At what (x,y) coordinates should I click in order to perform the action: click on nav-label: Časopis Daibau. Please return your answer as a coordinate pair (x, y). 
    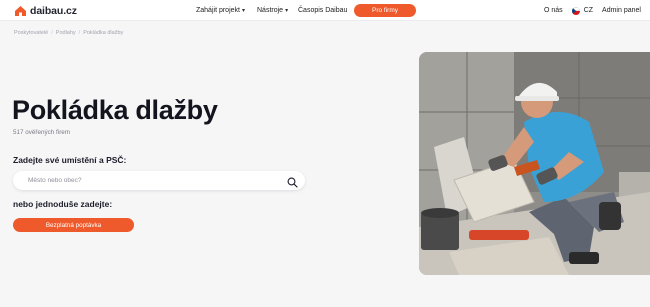
    Looking at the image, I should click on (323, 10).